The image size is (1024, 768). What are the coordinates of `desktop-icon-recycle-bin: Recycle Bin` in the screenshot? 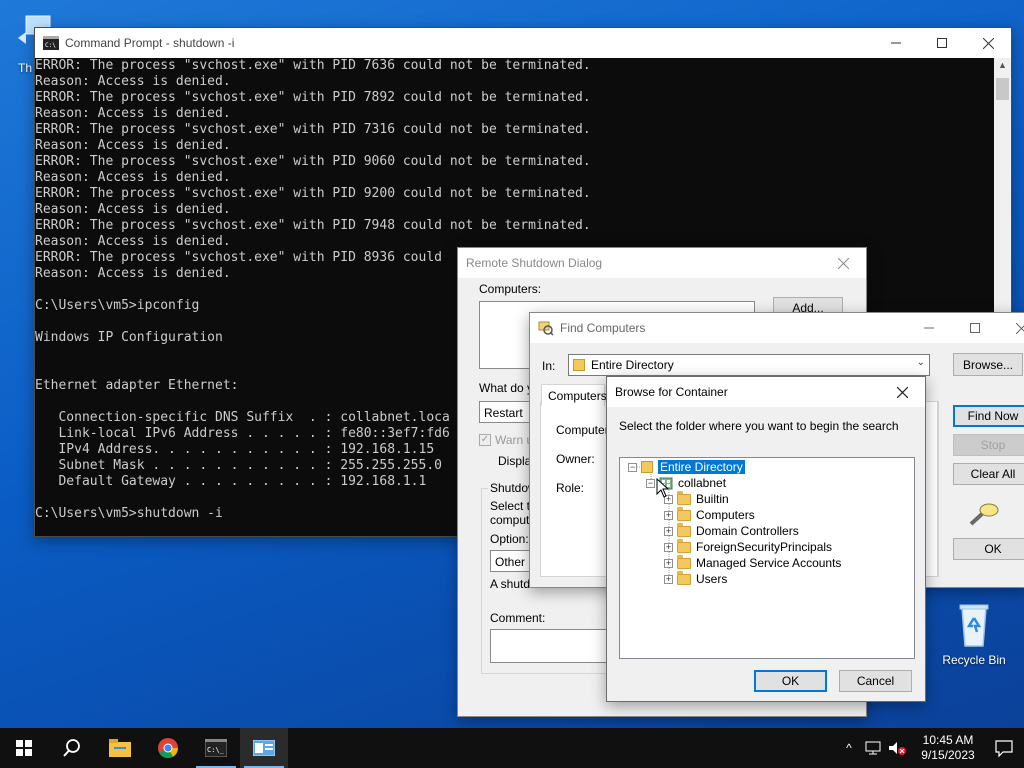 It's located at (974, 633).